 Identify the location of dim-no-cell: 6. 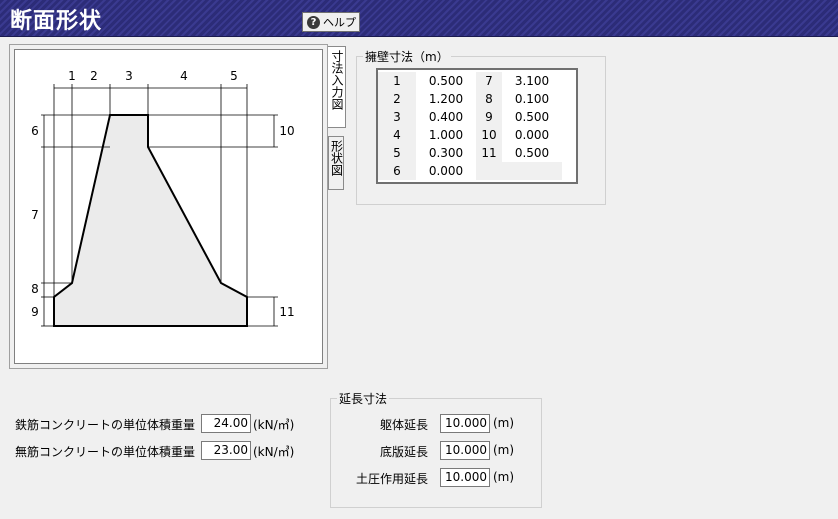
(397, 171).